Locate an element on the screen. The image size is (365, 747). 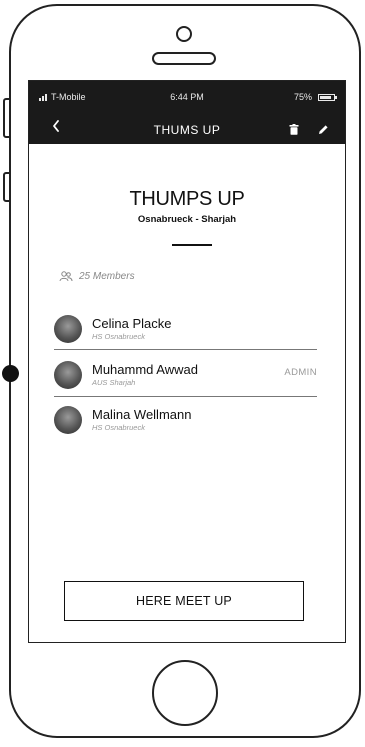
group-subtitle: Osnabrueck - Sharjah is located at coordinates (187, 219).